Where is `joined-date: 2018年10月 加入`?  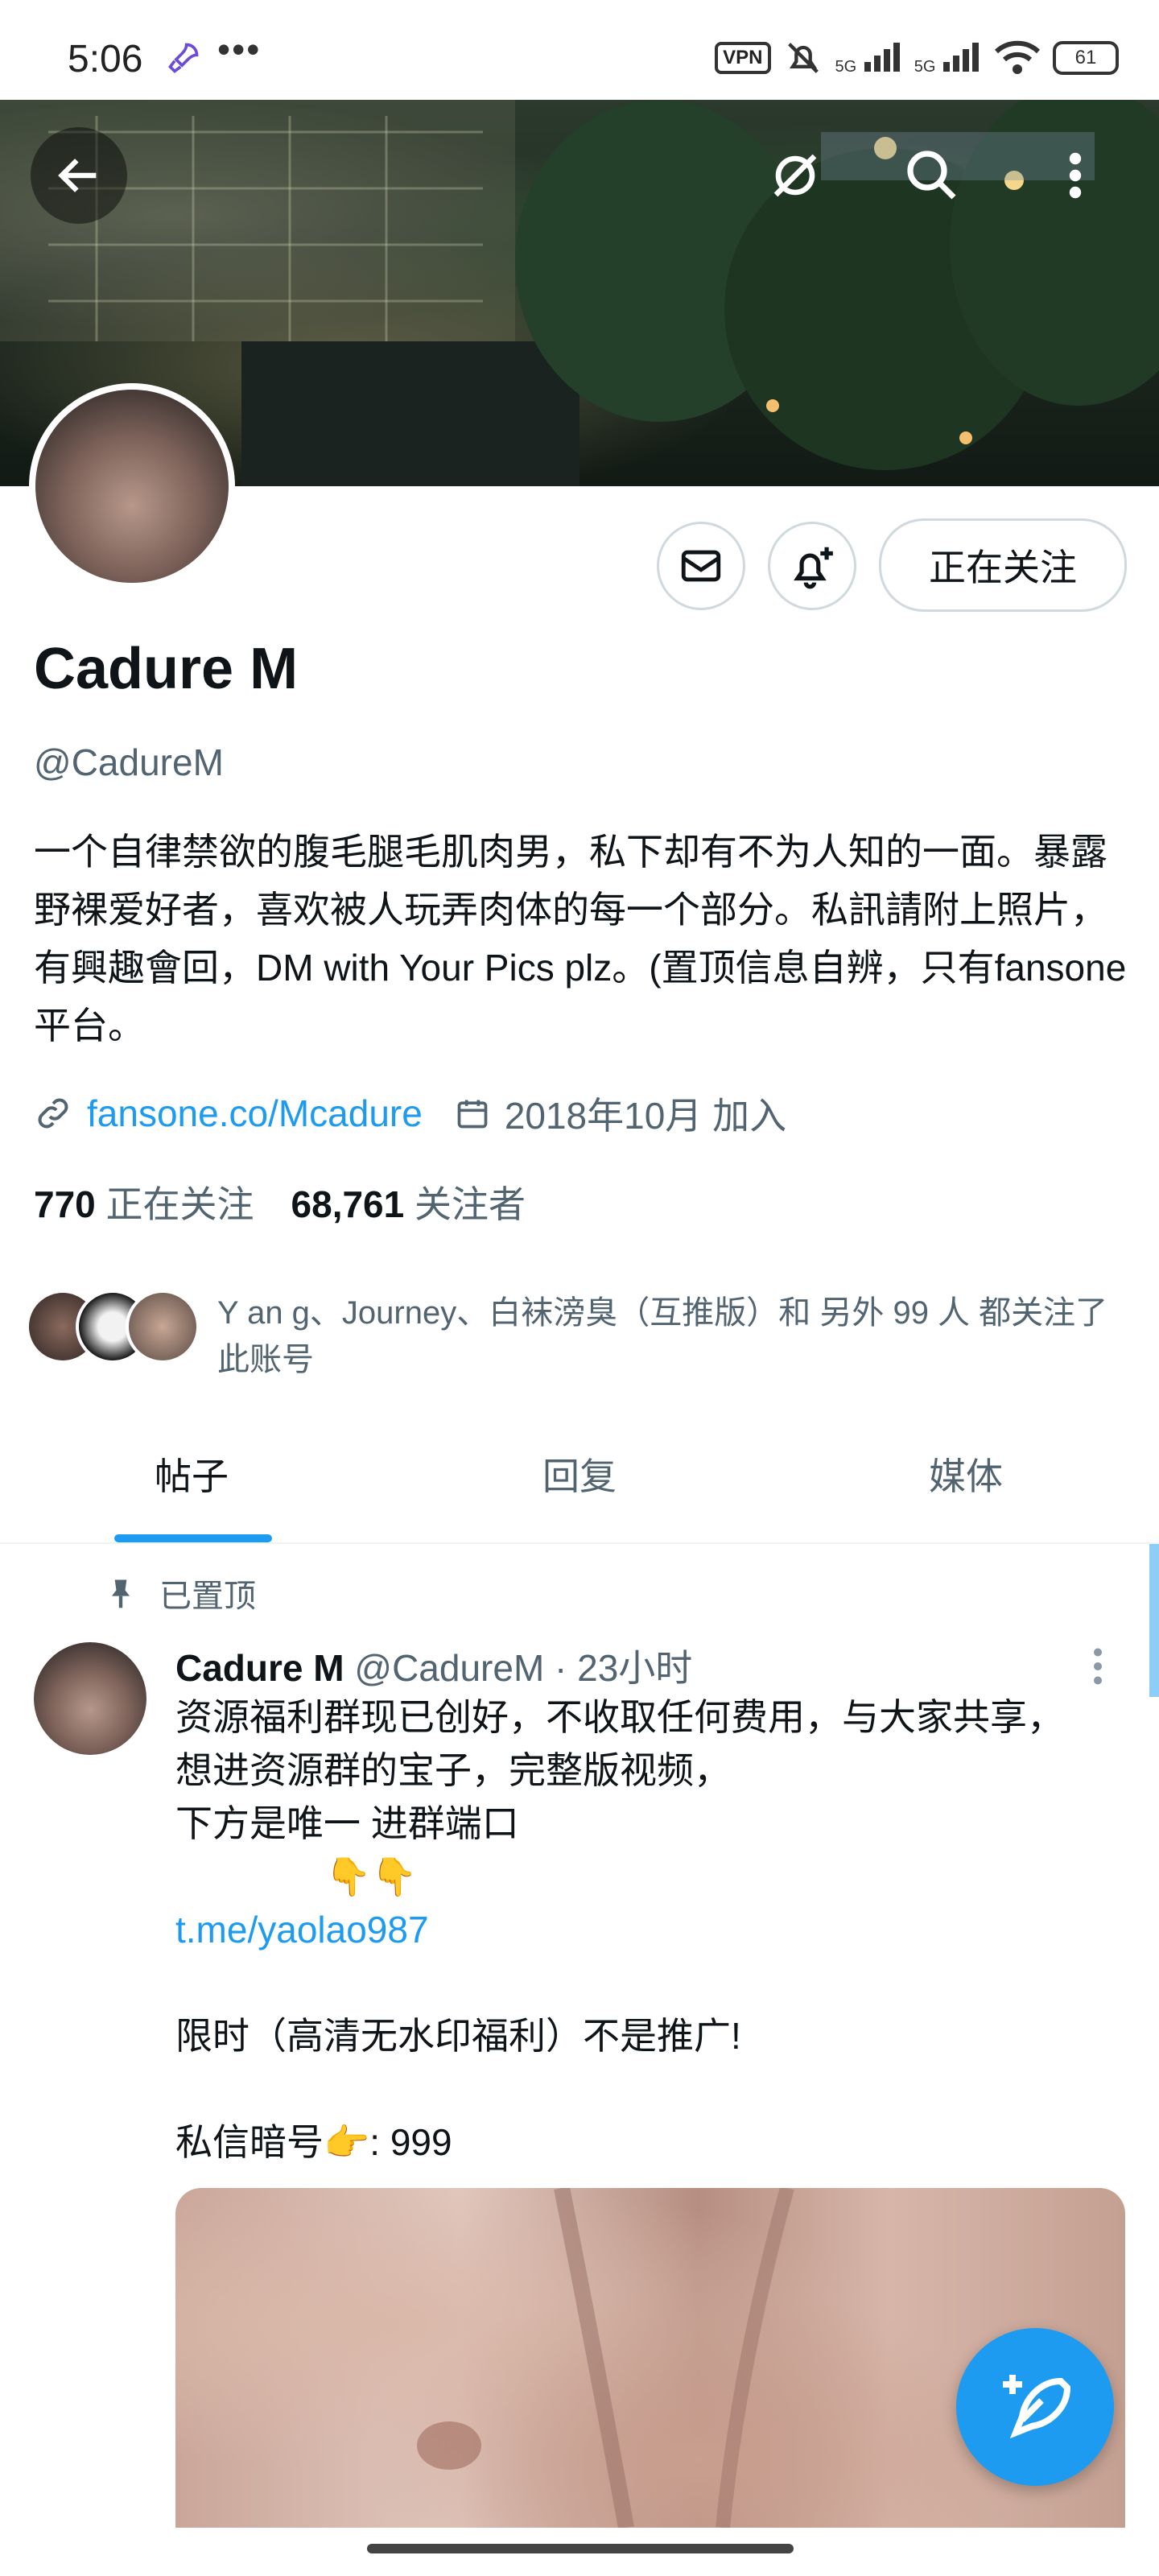 joined-date: 2018年10月 加入 is located at coordinates (645, 1116).